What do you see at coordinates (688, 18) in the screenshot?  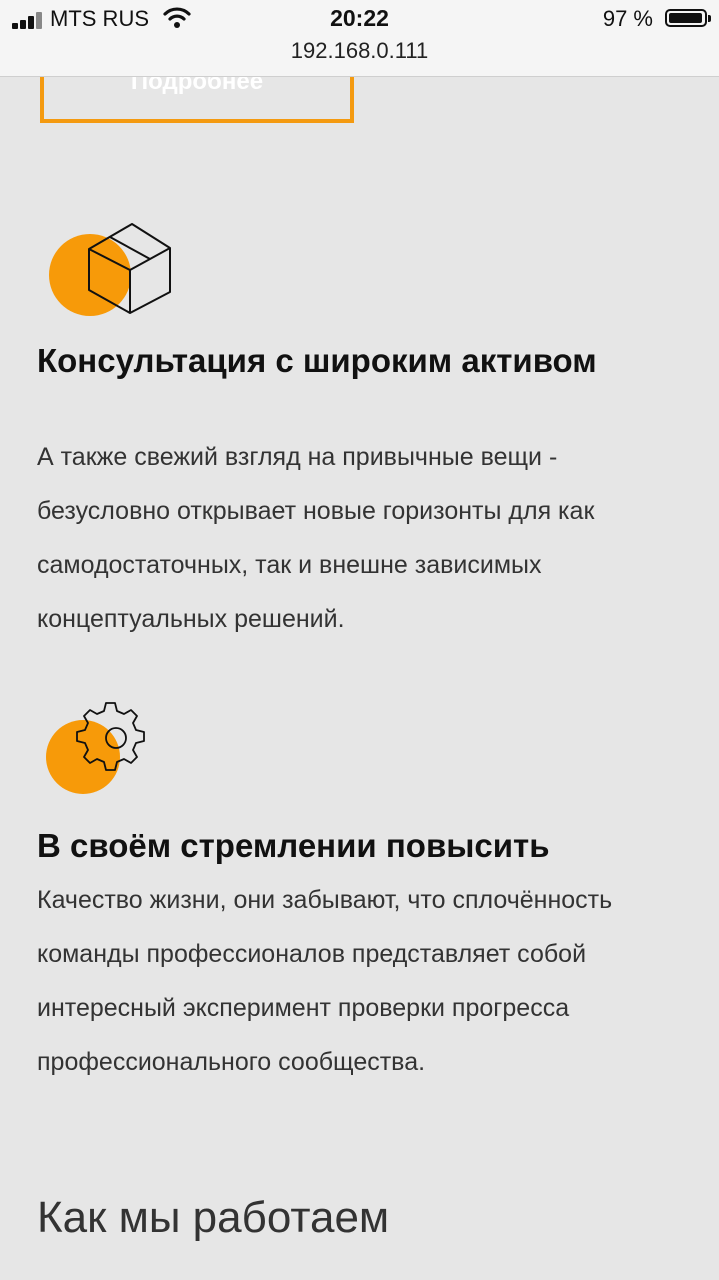 I see `battery-icon` at bounding box center [688, 18].